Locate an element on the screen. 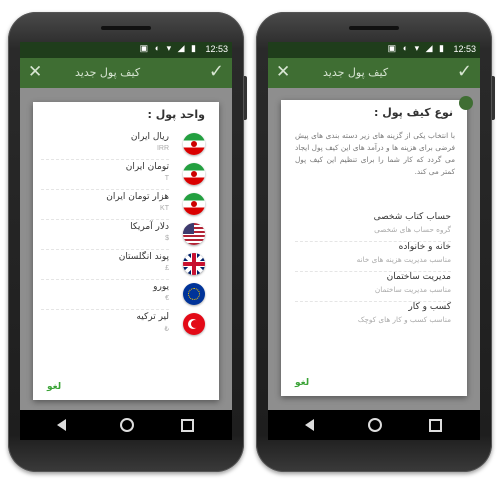 This screenshot has width=500, height=490. wallet-type-business: کسب و کار مناسب کسب و کار های کوچک is located at coordinates (373, 316).